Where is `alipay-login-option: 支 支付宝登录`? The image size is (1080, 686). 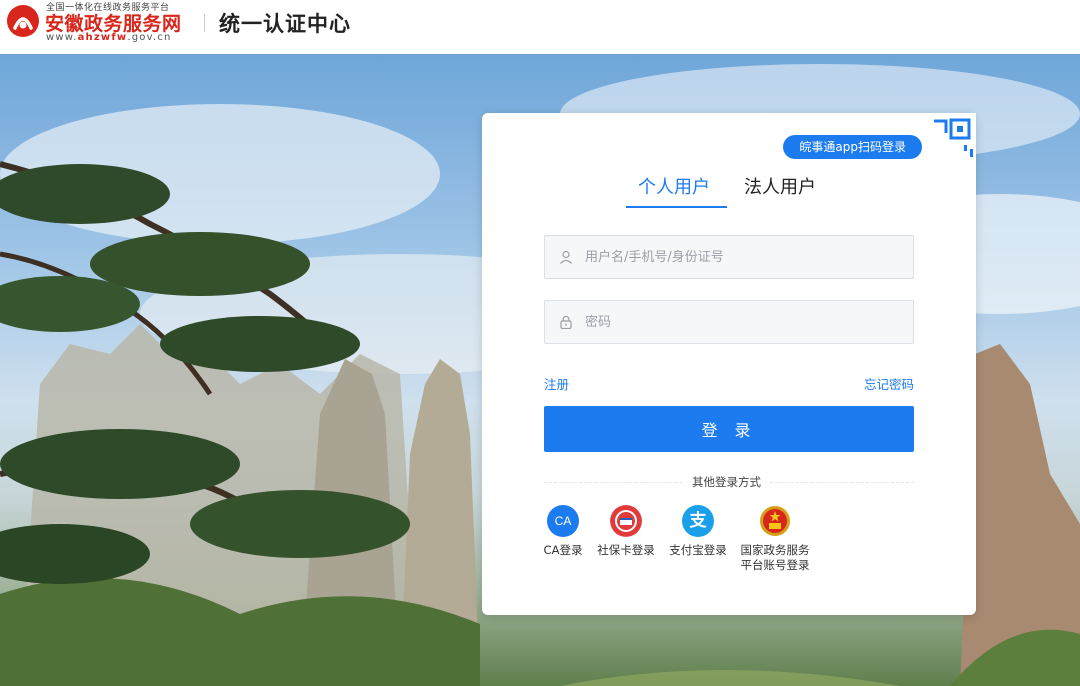
alipay-login-option: 支 支付宝登录 is located at coordinates (698, 531).